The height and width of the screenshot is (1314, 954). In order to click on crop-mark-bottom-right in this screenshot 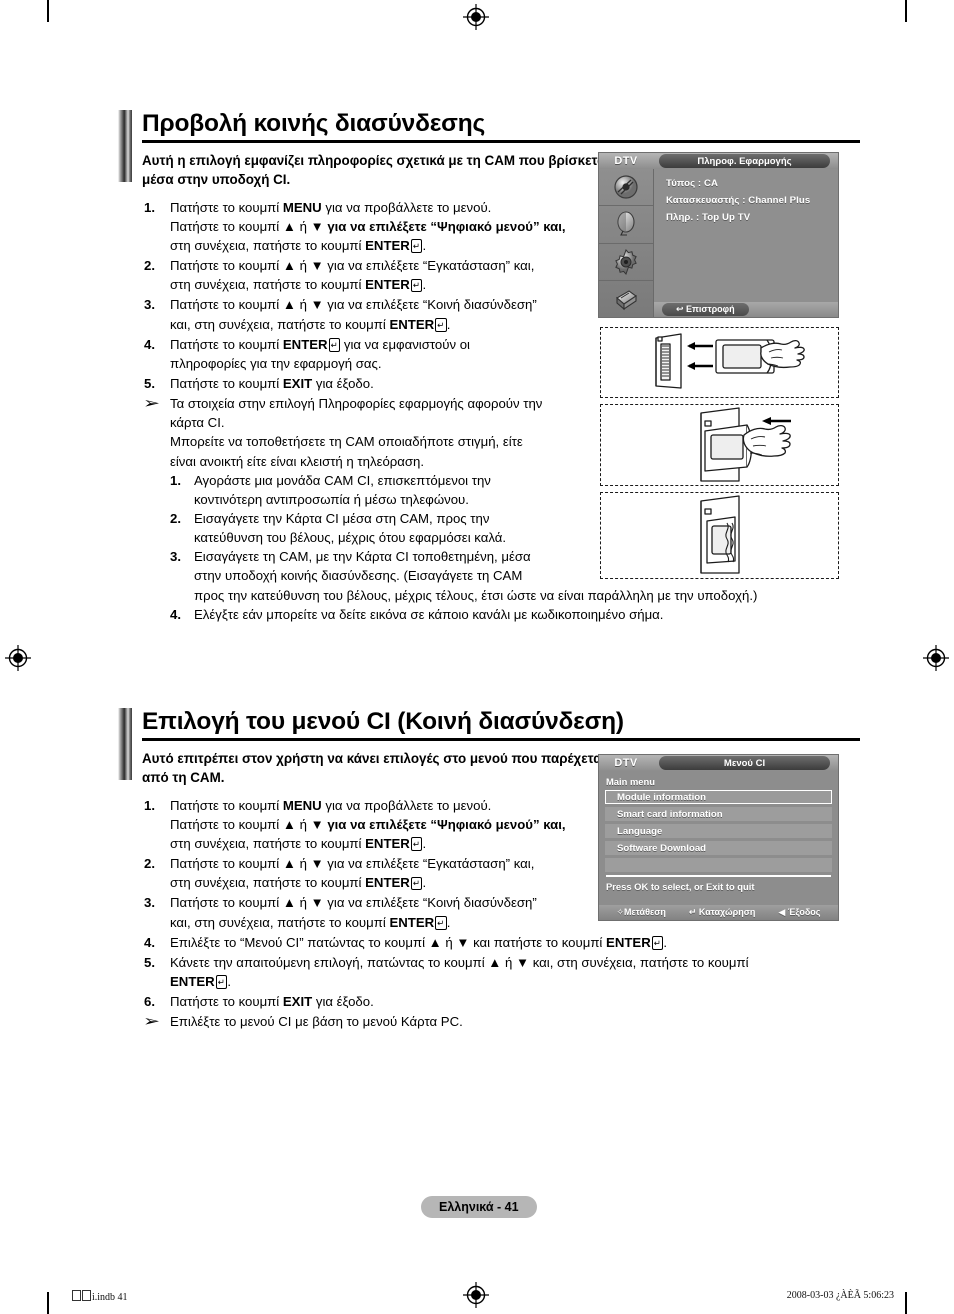, I will do `click(906, 1303)`.